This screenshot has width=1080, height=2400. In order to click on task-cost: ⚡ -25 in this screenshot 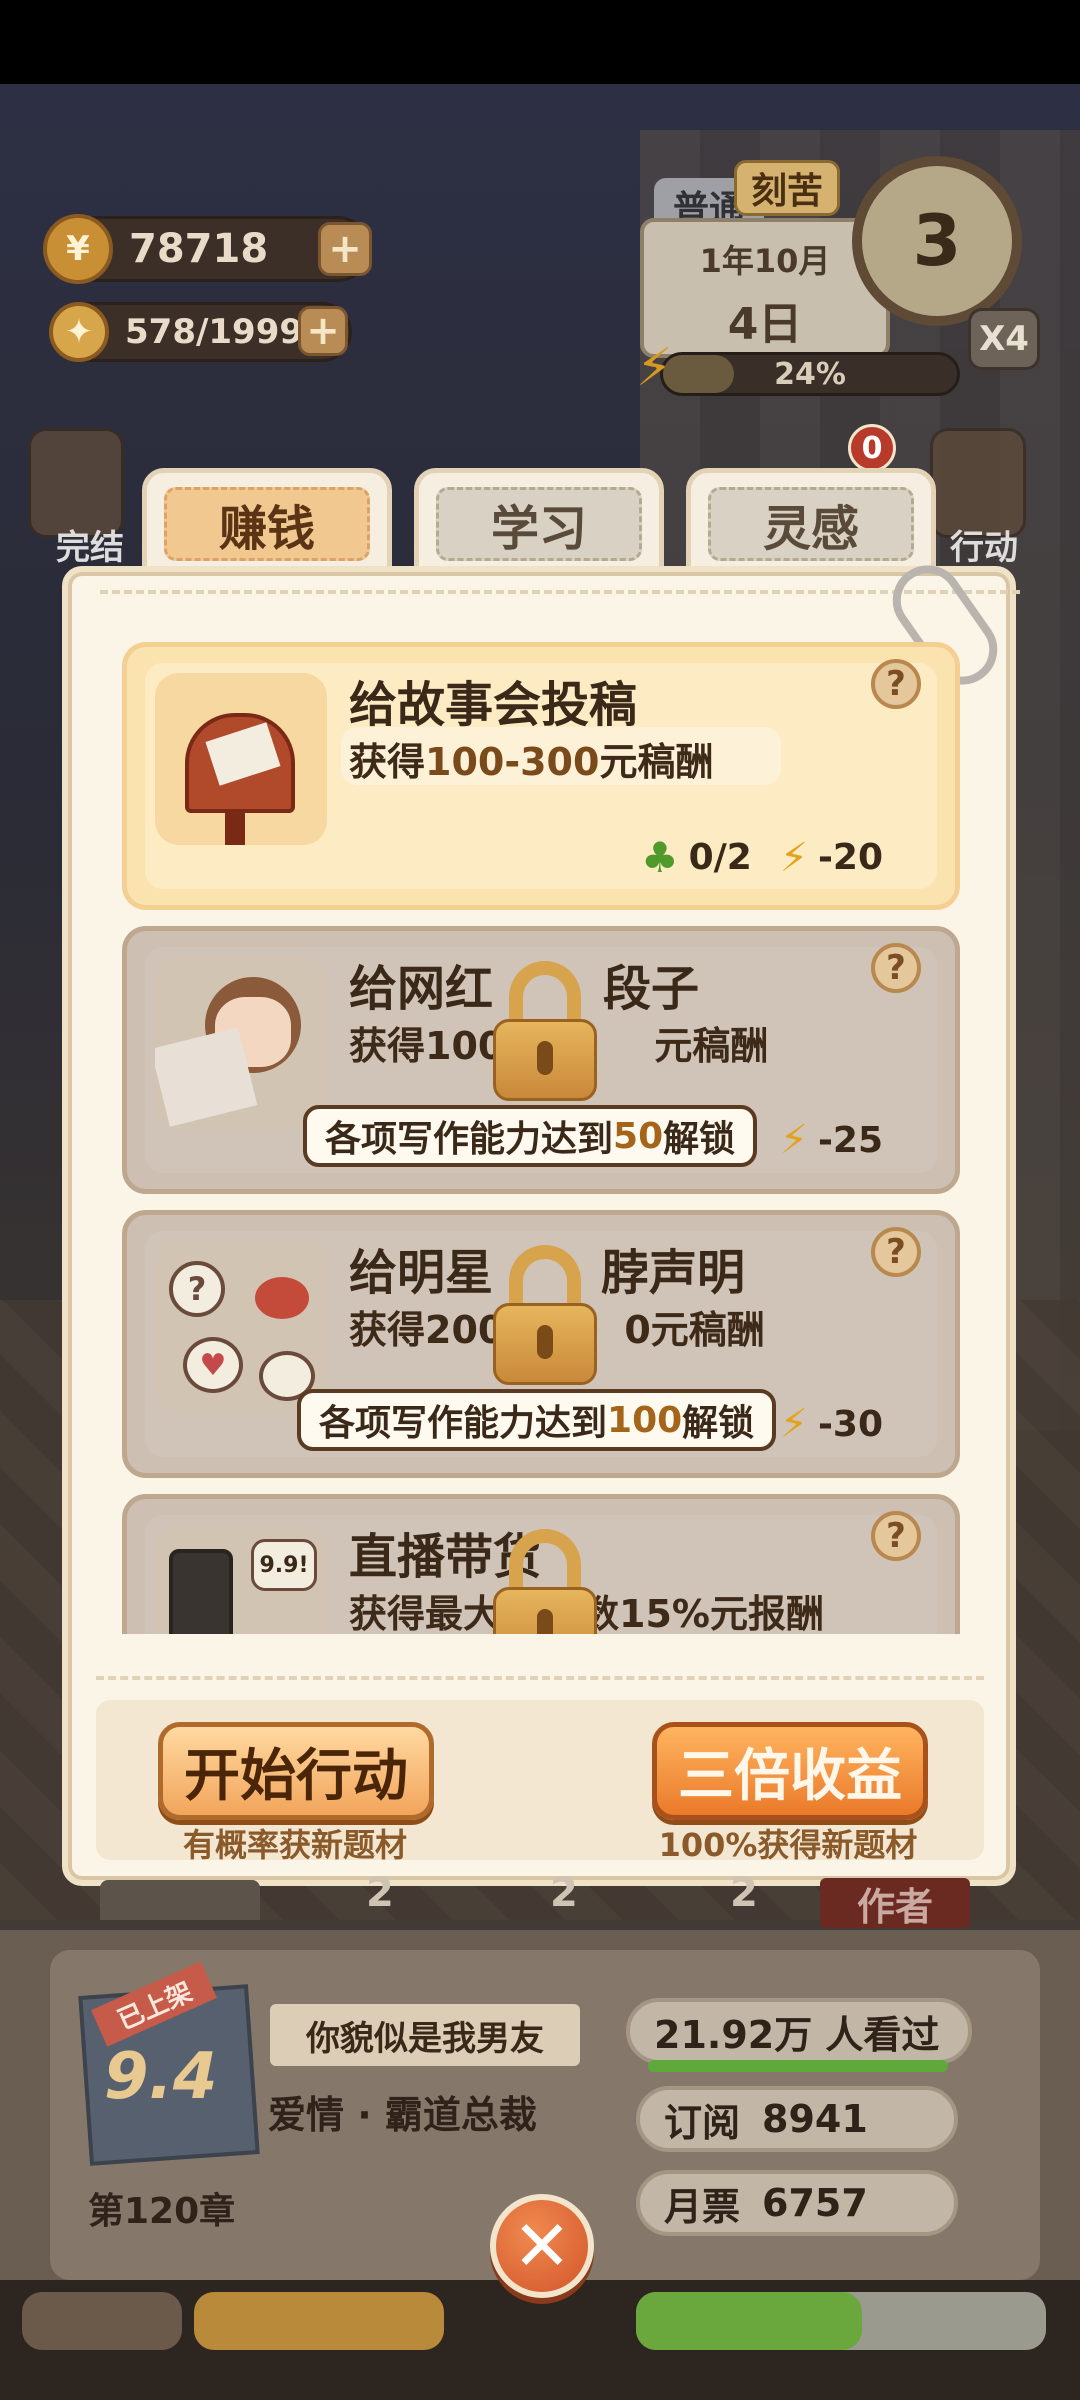, I will do `click(831, 1140)`.